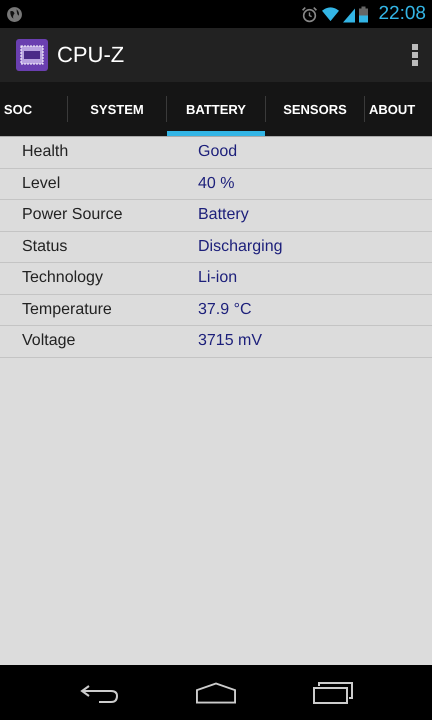 This screenshot has width=432, height=720. I want to click on property-label: Health, so click(45, 152).